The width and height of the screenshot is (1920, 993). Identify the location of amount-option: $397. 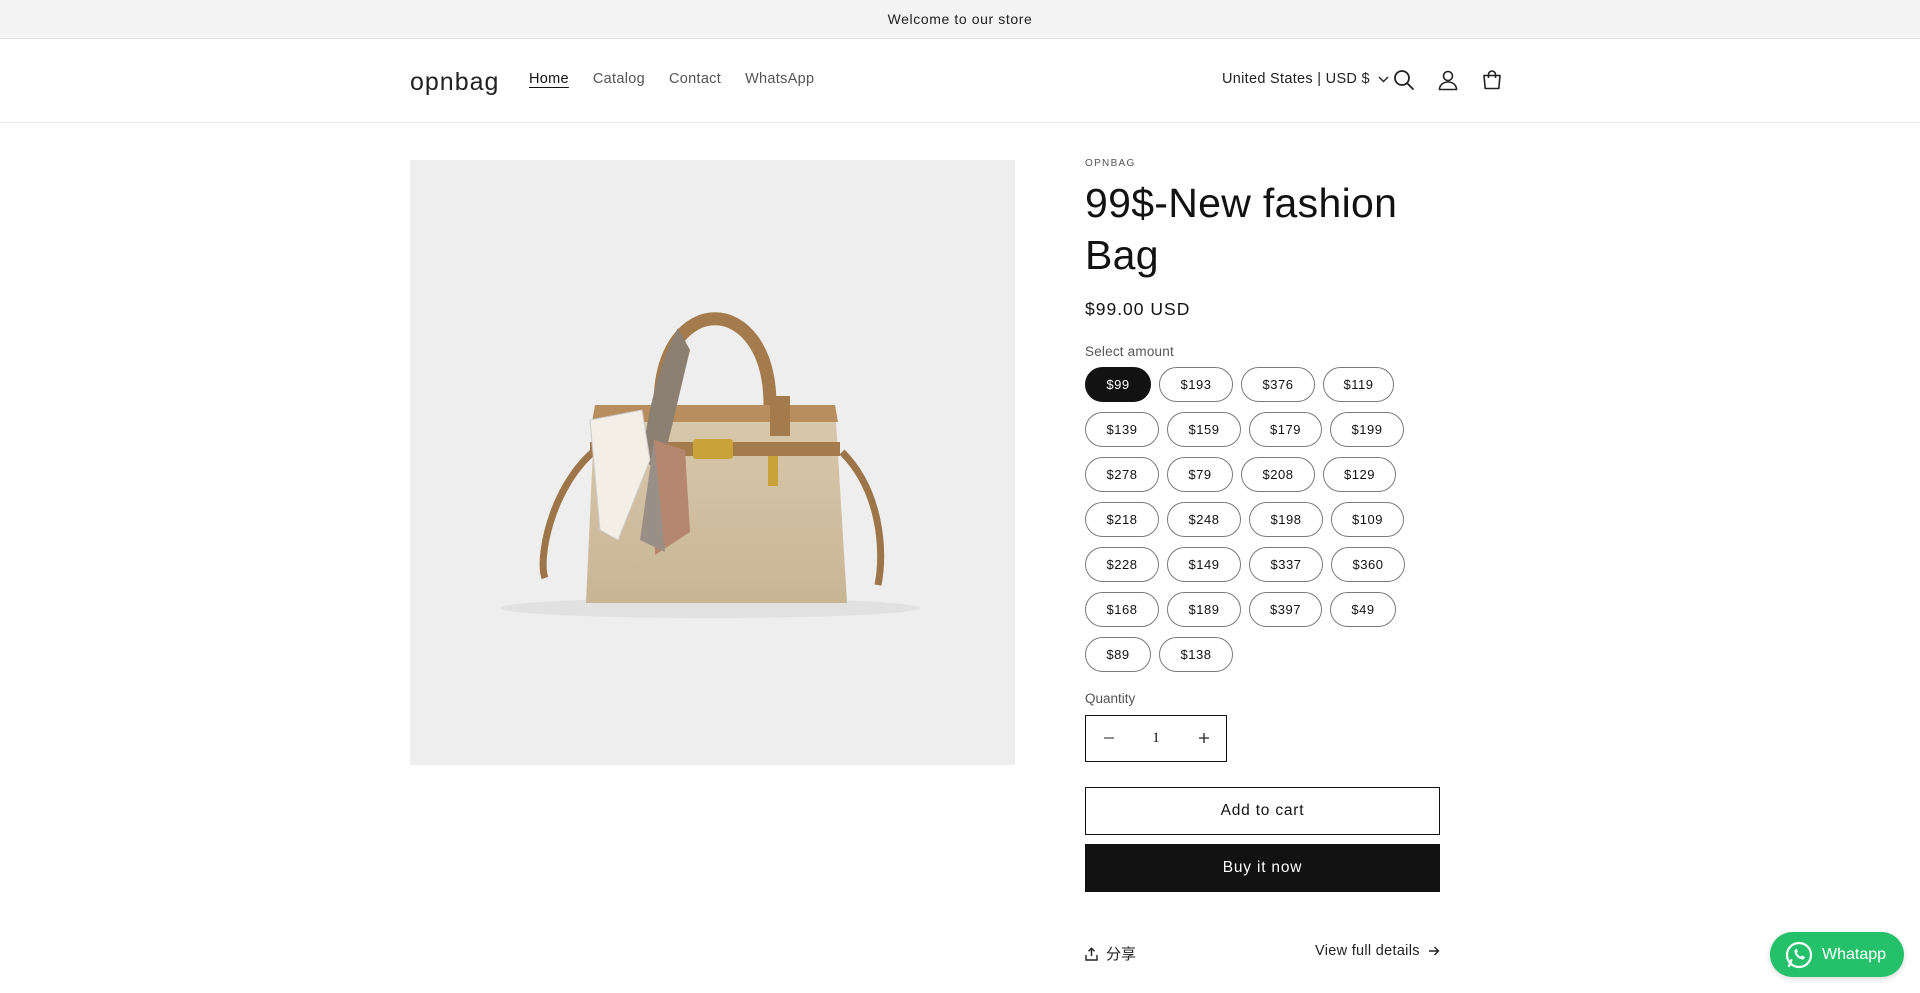
(1285, 609).